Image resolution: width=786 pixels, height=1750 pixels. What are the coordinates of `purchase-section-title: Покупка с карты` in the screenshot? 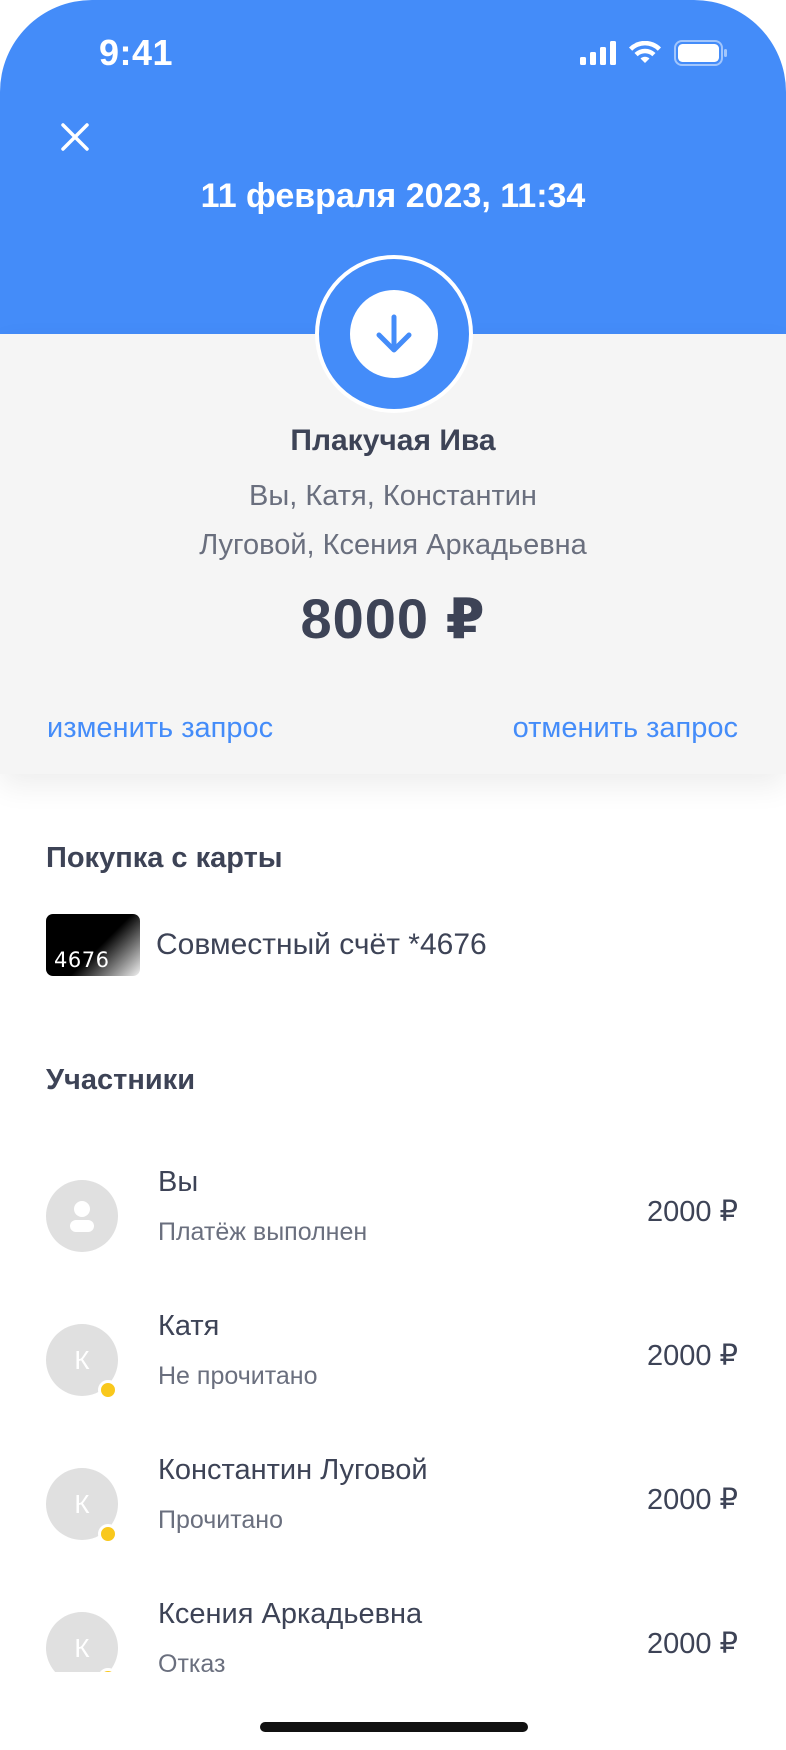 It's located at (164, 858).